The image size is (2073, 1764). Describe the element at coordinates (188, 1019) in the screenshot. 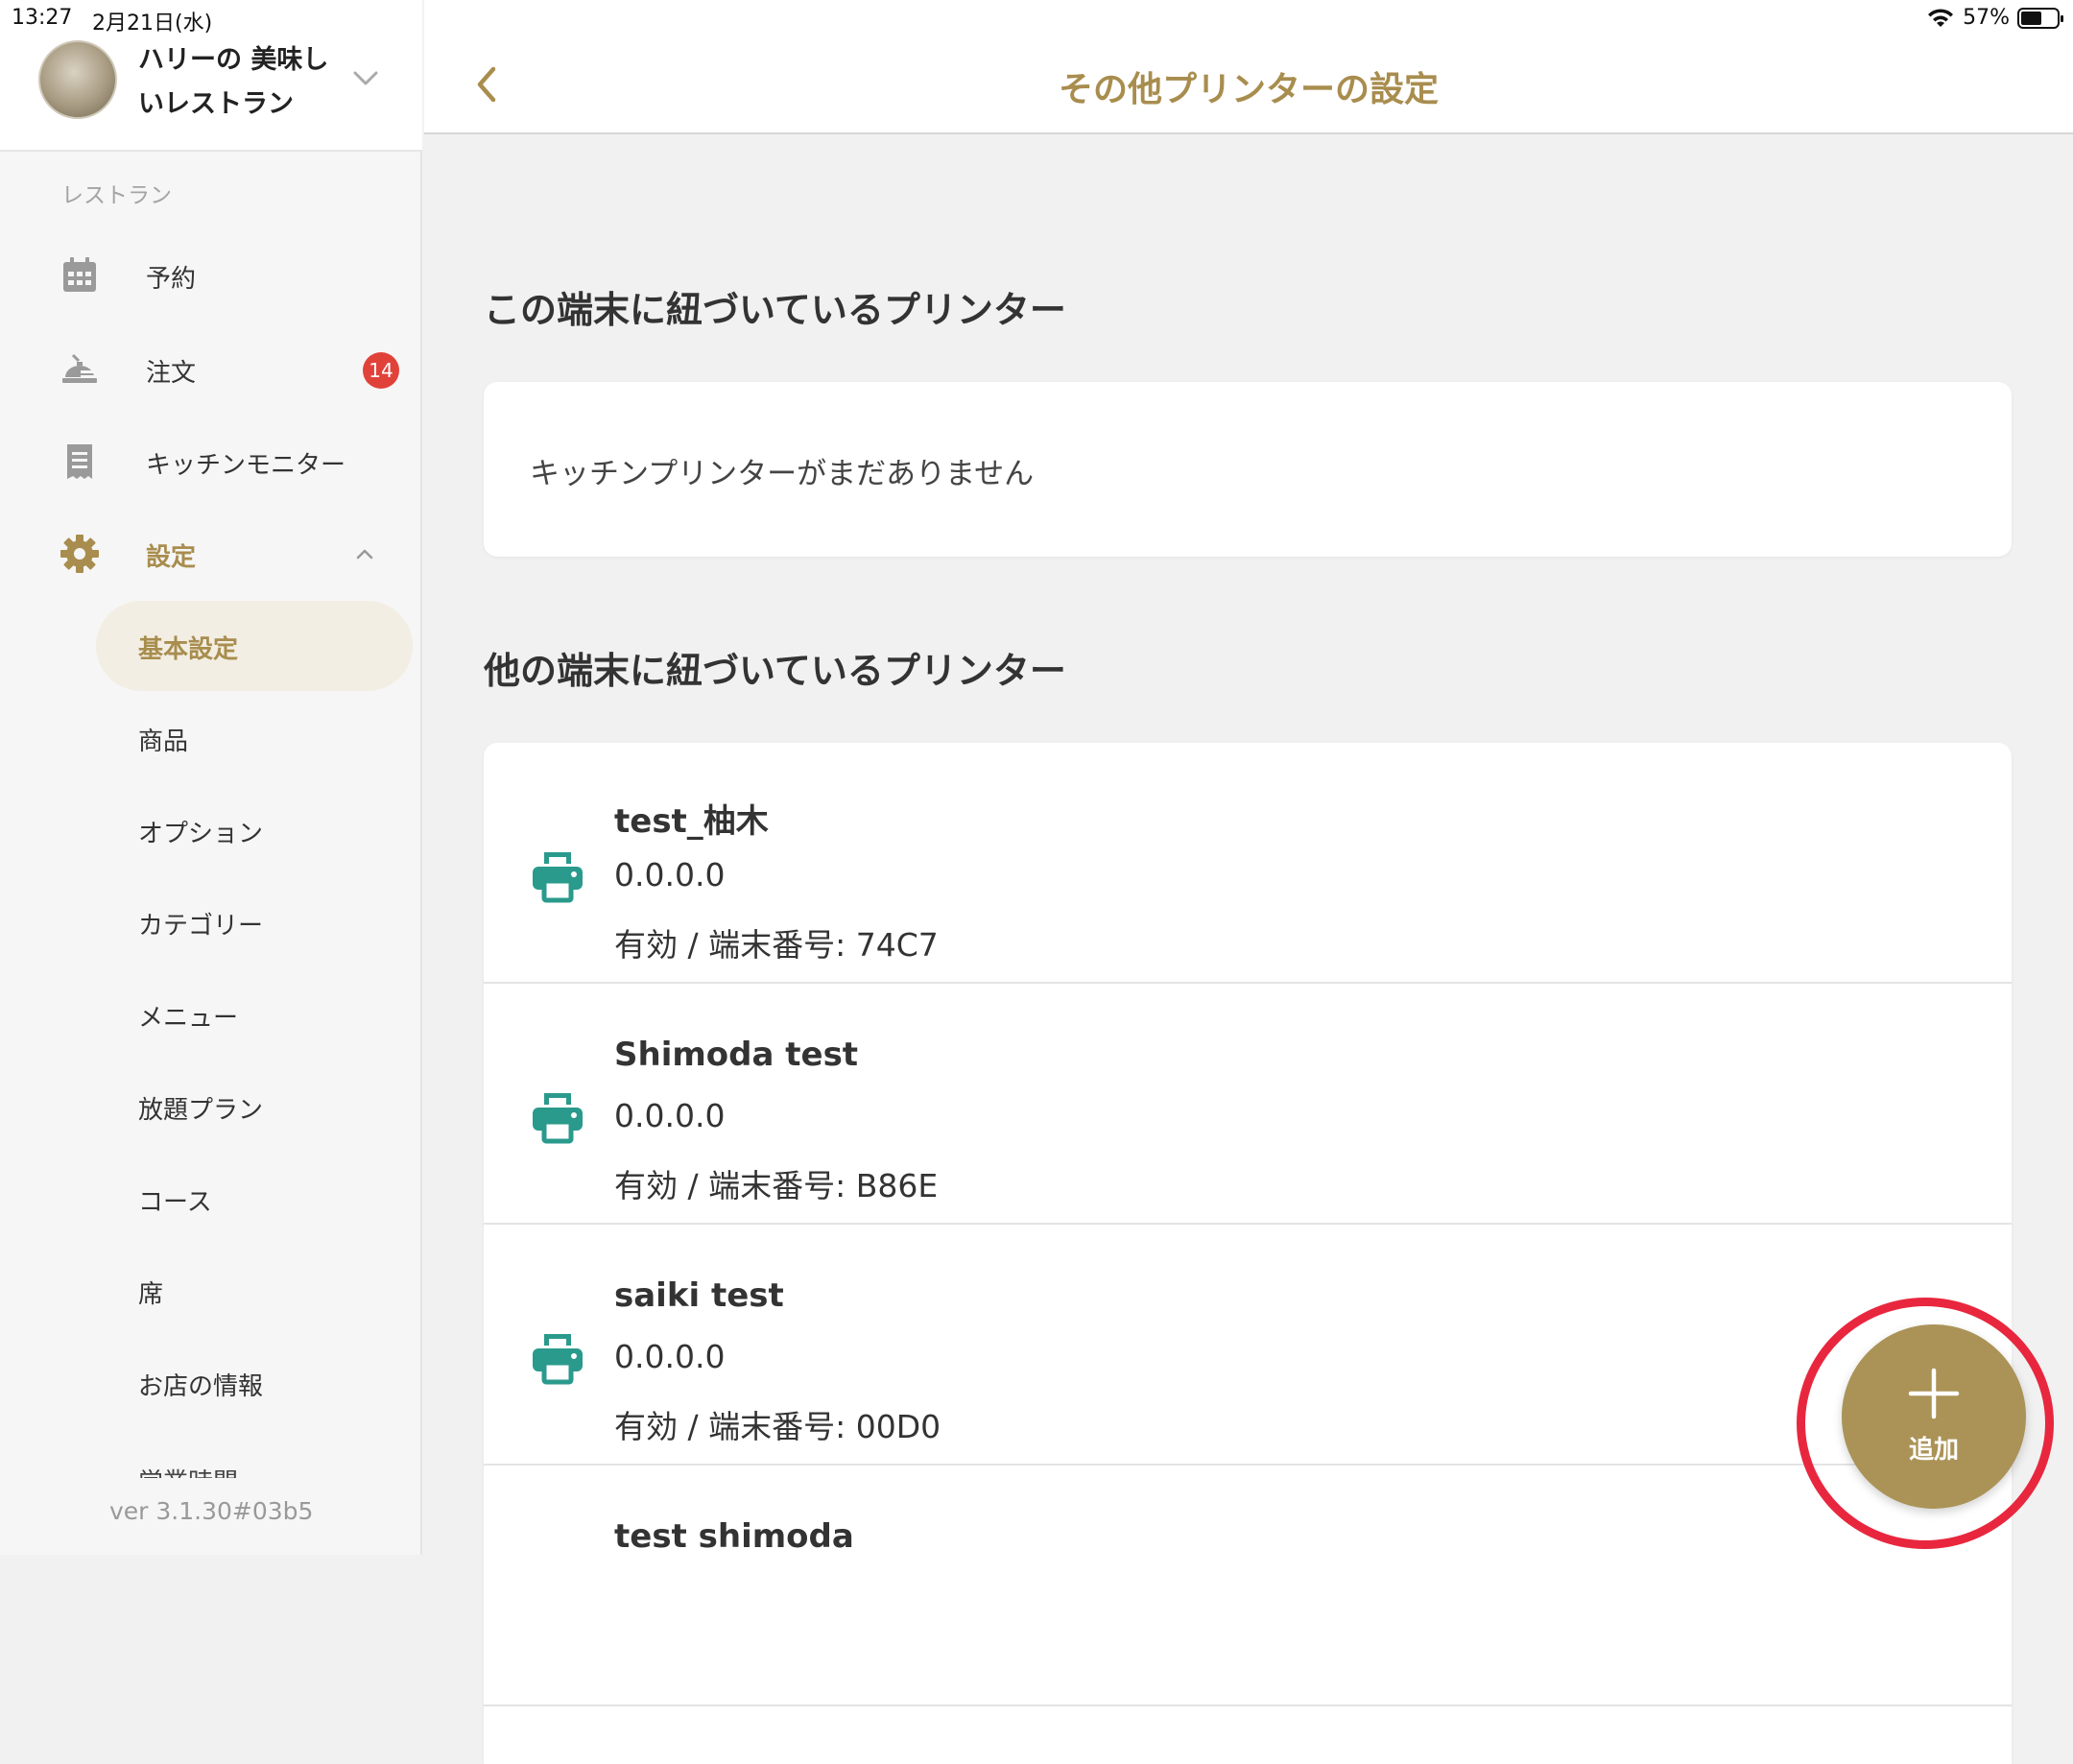

I see `subitem-label: メニュー` at that location.